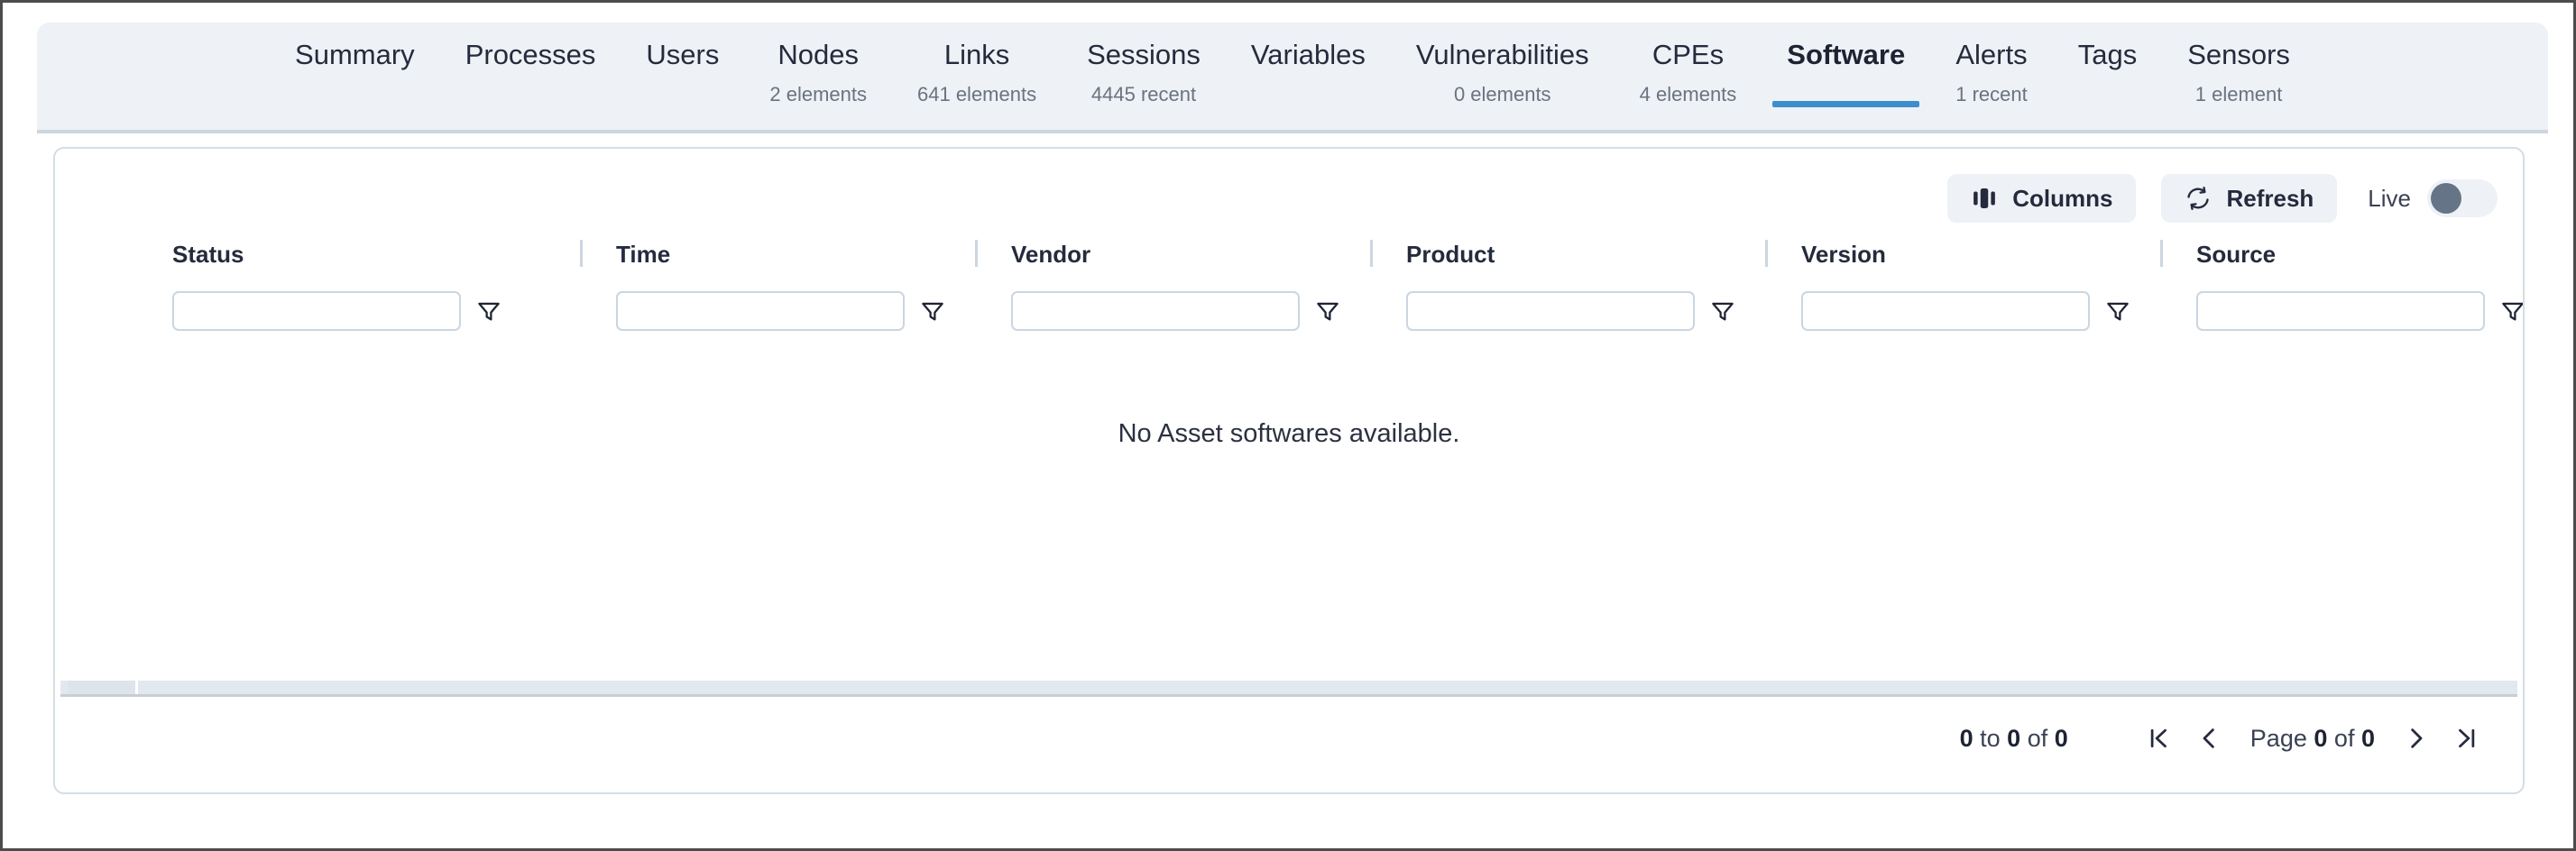 This screenshot has width=2576, height=851. I want to click on tab-processes: Processes, so click(530, 65).